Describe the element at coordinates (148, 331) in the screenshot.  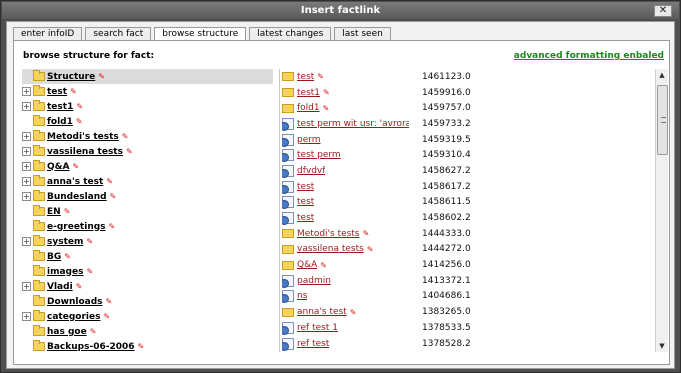
I see `tree-item: has goe ✎` at that location.